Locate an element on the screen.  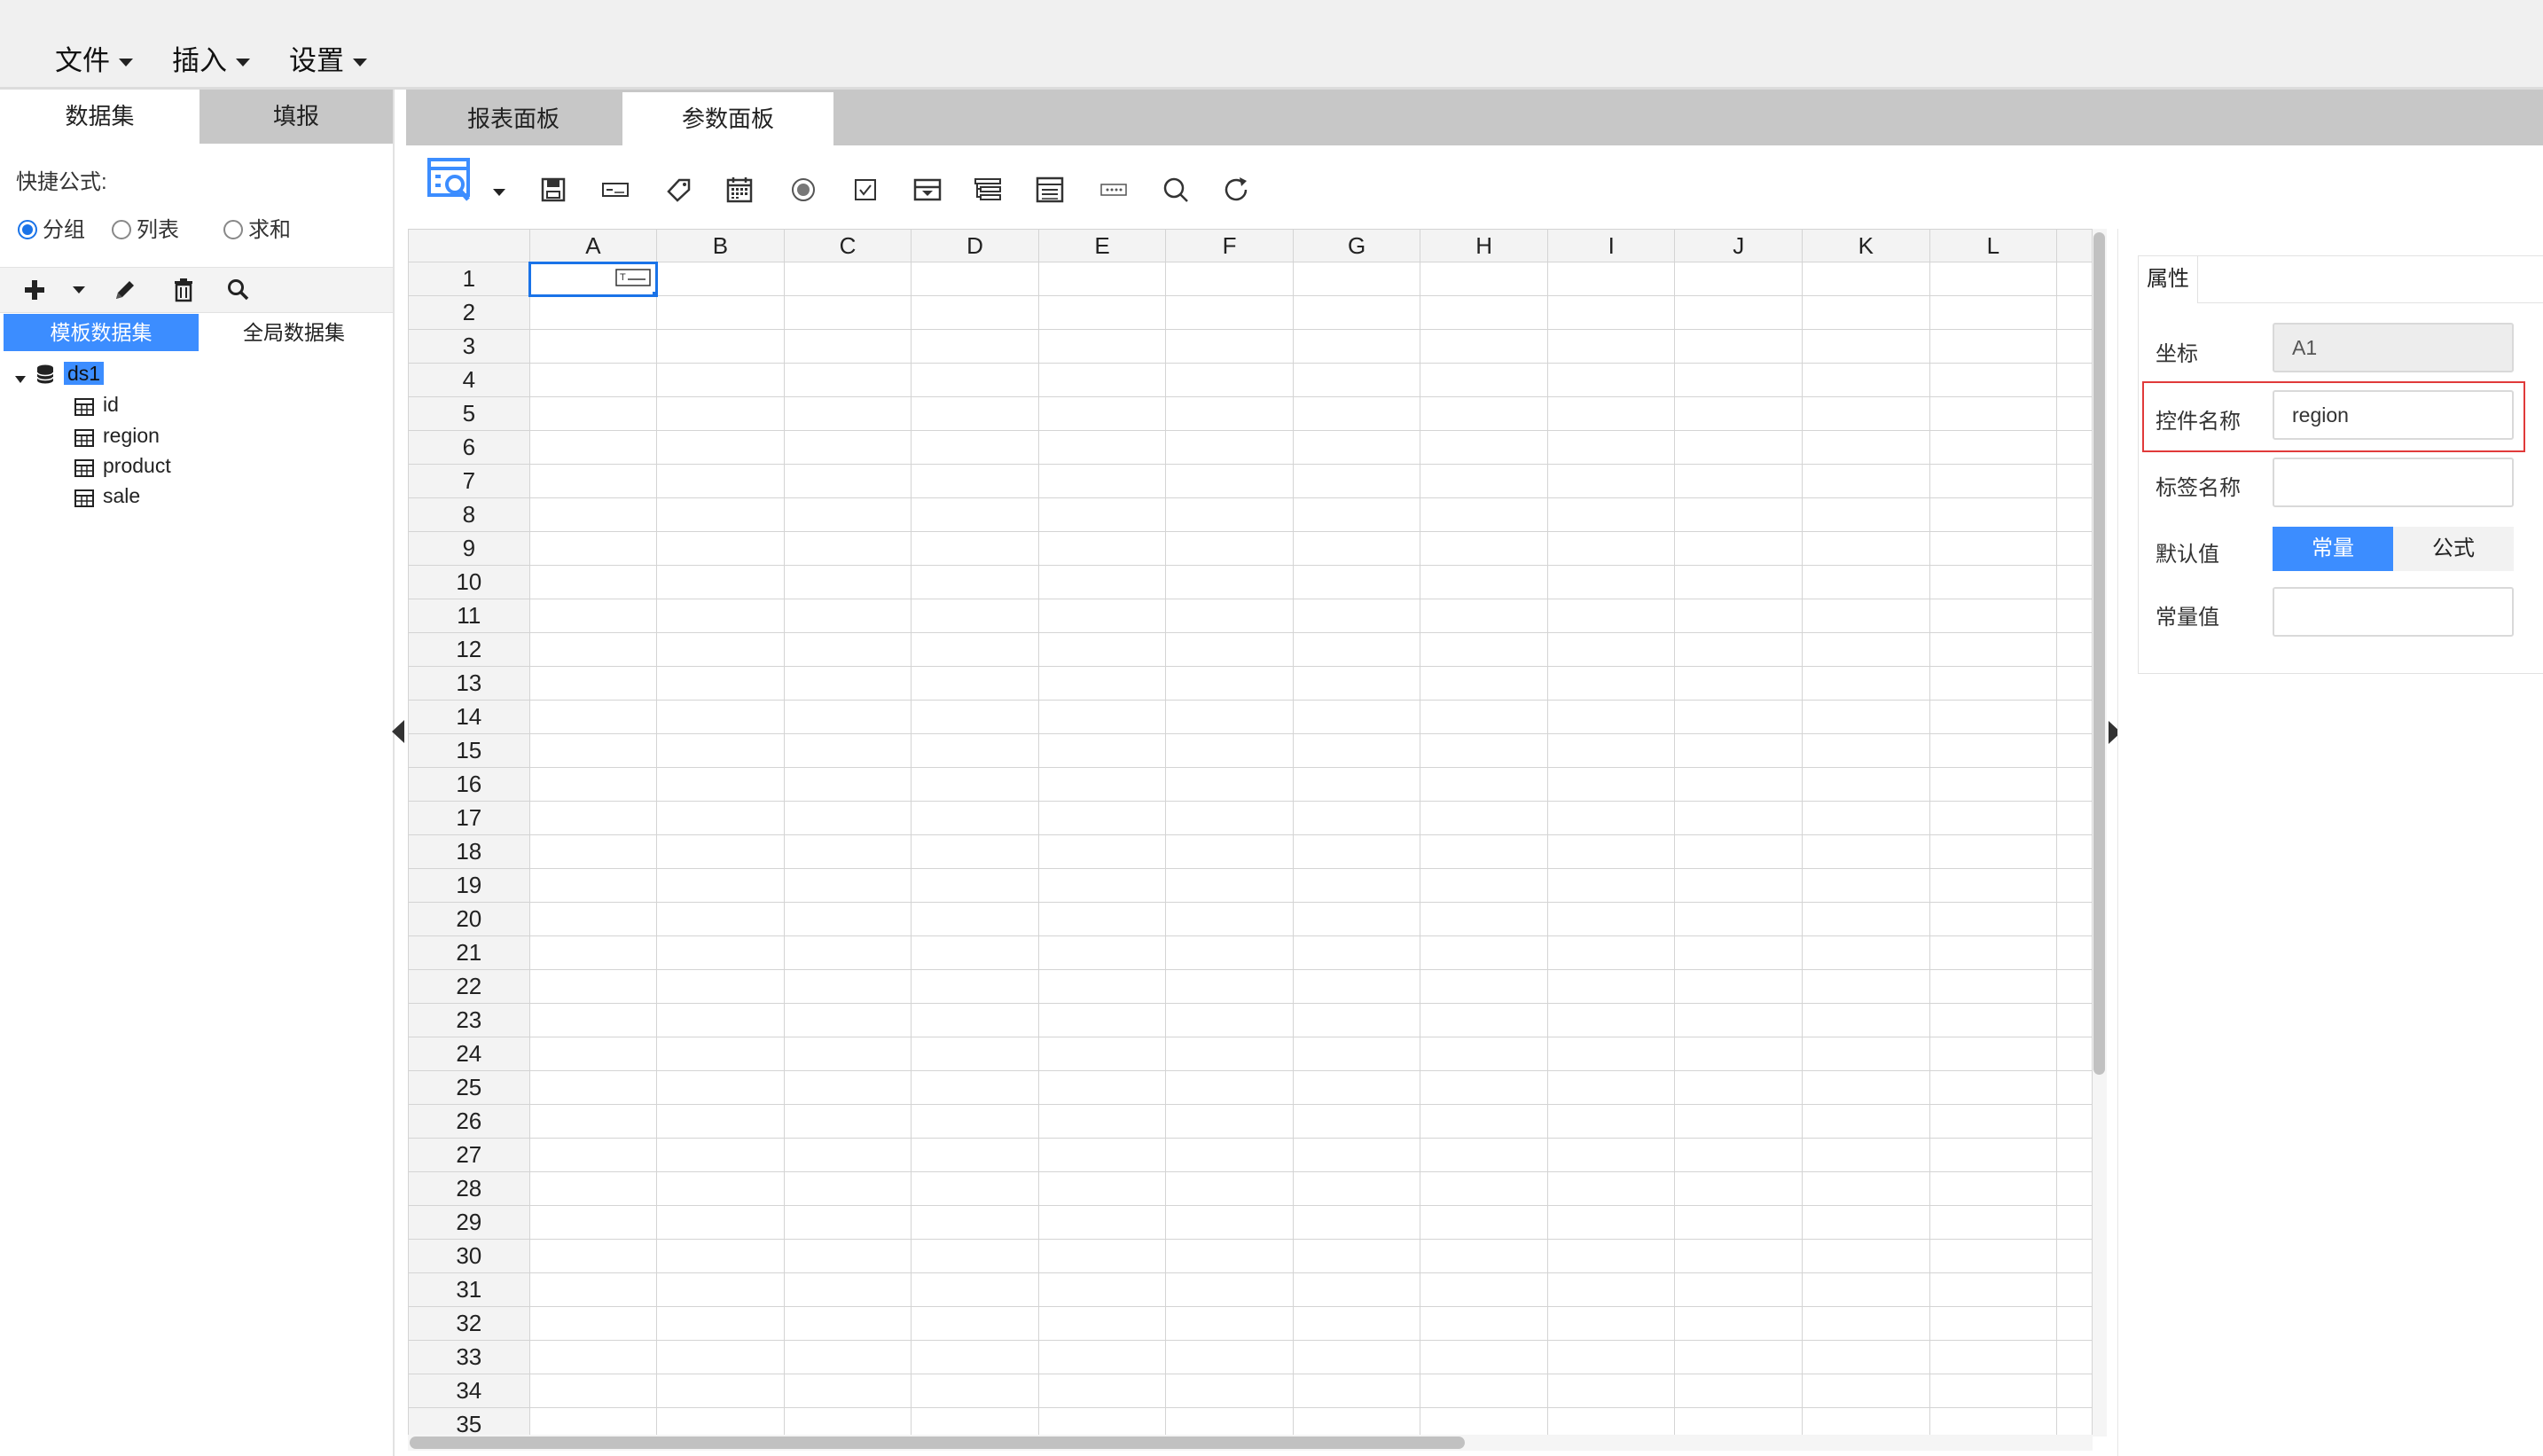
tree-node-ds1: ds1 is located at coordinates (59, 373).